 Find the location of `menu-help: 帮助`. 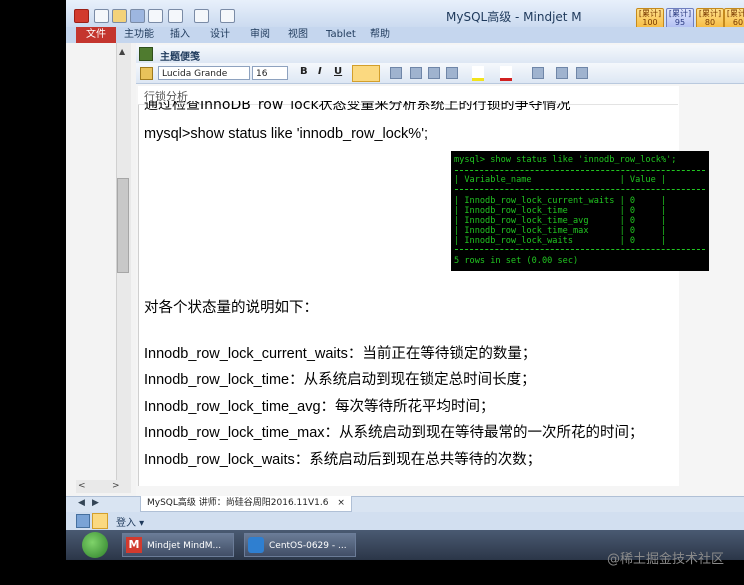

menu-help: 帮助 is located at coordinates (380, 35).